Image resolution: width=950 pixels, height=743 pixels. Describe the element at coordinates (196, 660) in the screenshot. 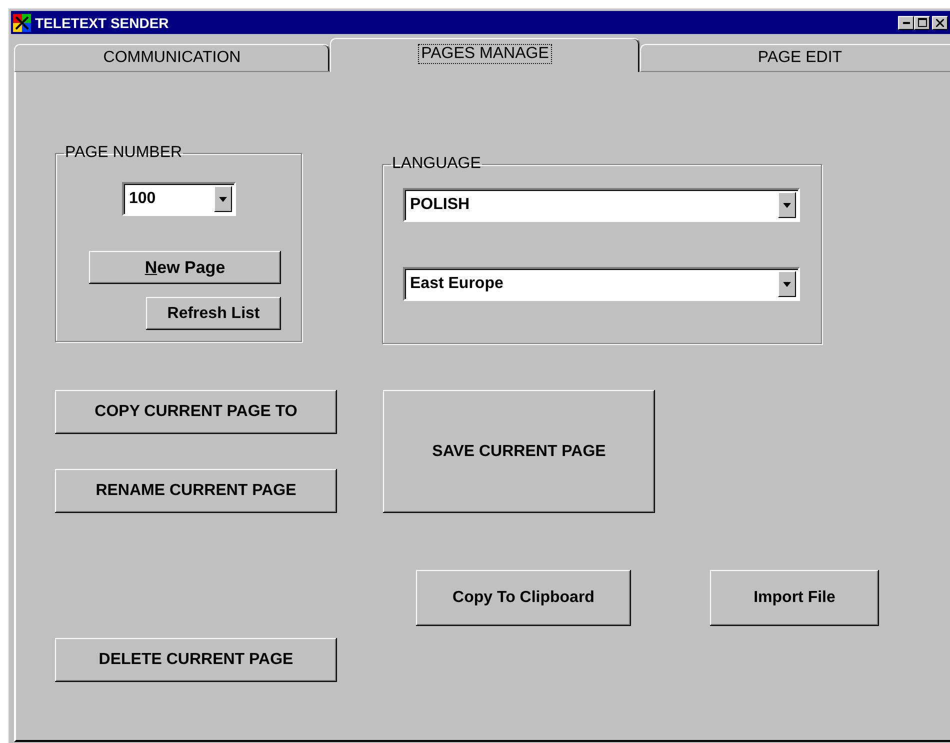

I see `delete-page-button: DELETE CURRENT PAGE` at that location.